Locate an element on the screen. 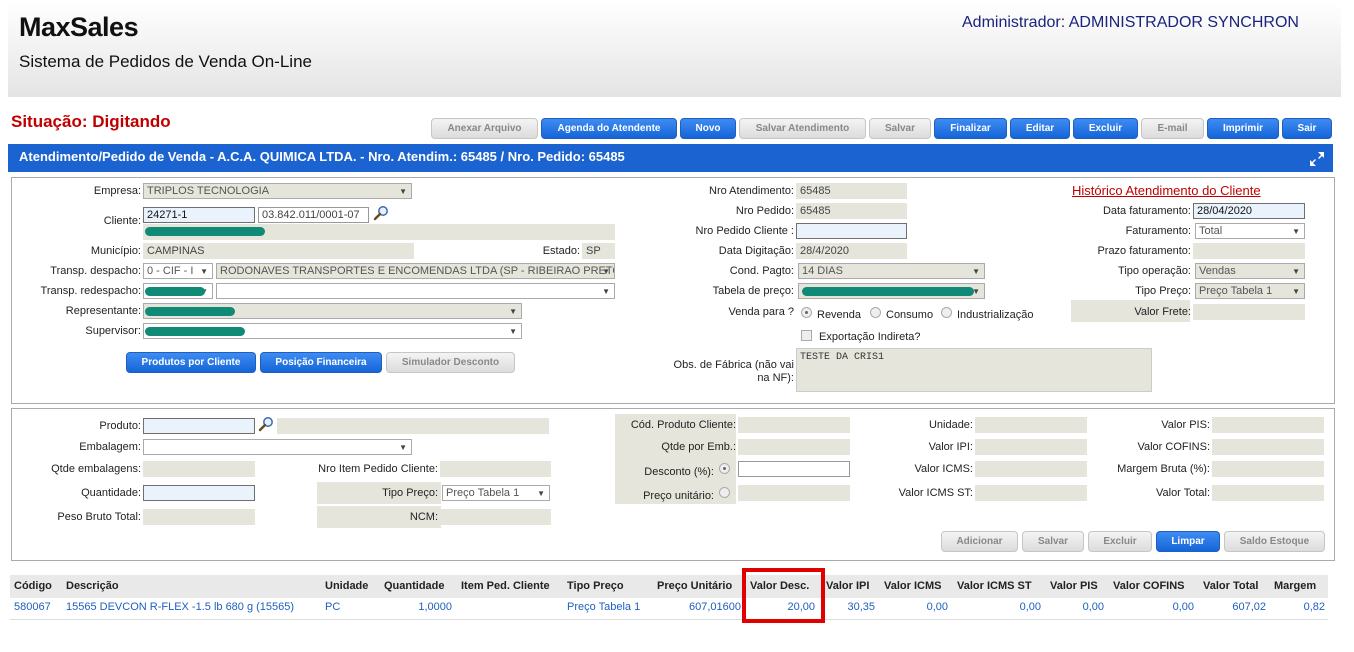 The width and height of the screenshot is (1354, 652). cell-cofins-value: 0,00 is located at coordinates (1153, 607).